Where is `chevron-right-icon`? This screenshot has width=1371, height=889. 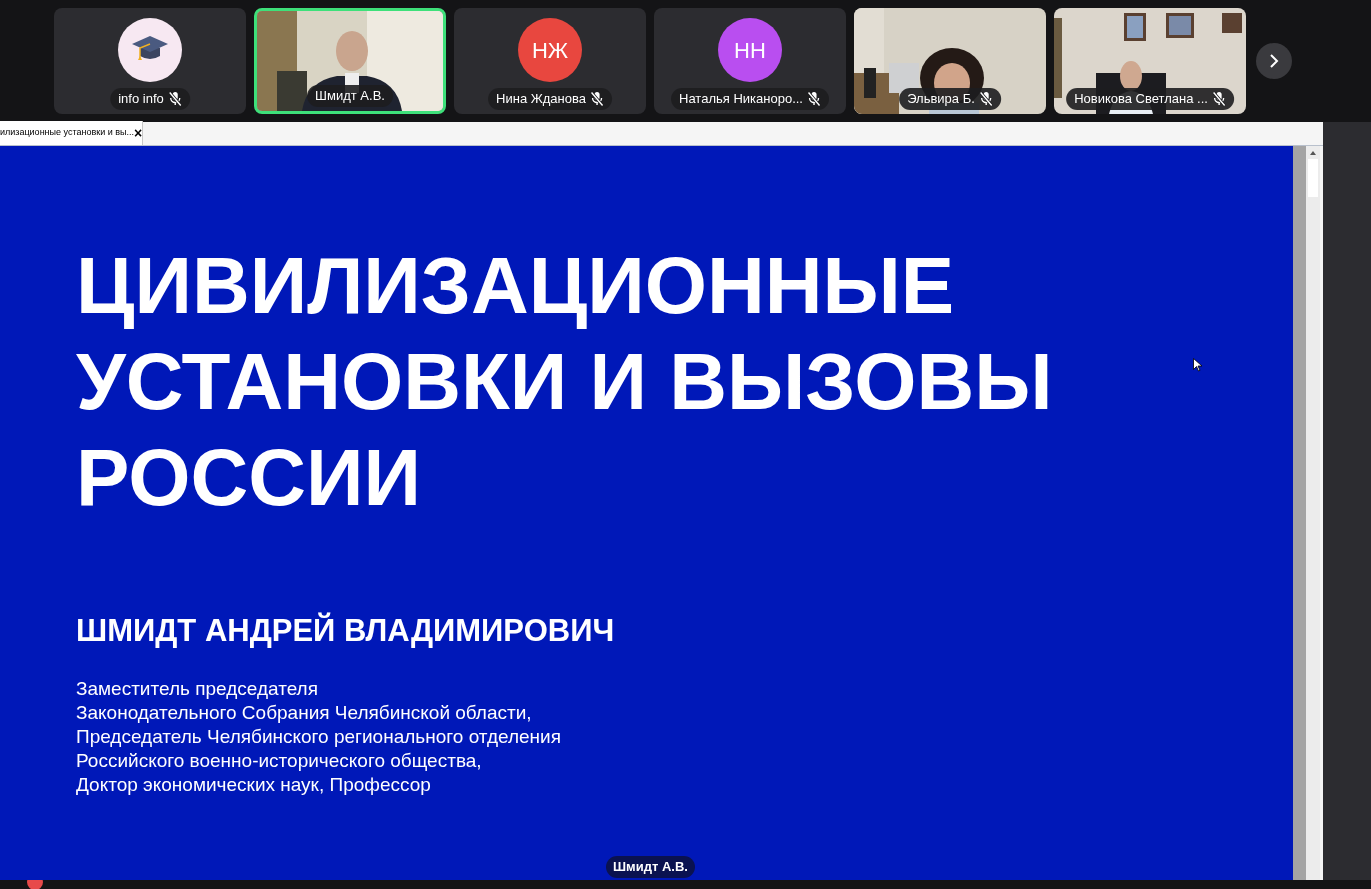 chevron-right-icon is located at coordinates (1274, 61).